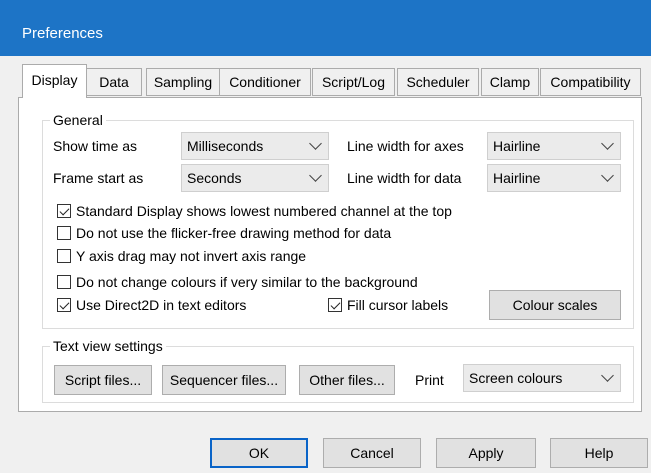  What do you see at coordinates (95, 146) in the screenshot?
I see `show-time-as-label: Show time as` at bounding box center [95, 146].